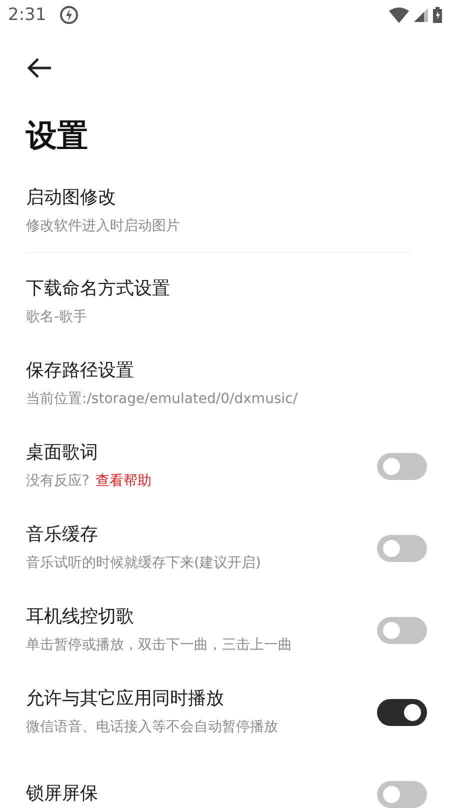 The height and width of the screenshot is (808, 455). Describe the element at coordinates (162, 399) in the screenshot. I see `setting-description: 当前位置:/storage/emulated/0/dxmusic/` at that location.